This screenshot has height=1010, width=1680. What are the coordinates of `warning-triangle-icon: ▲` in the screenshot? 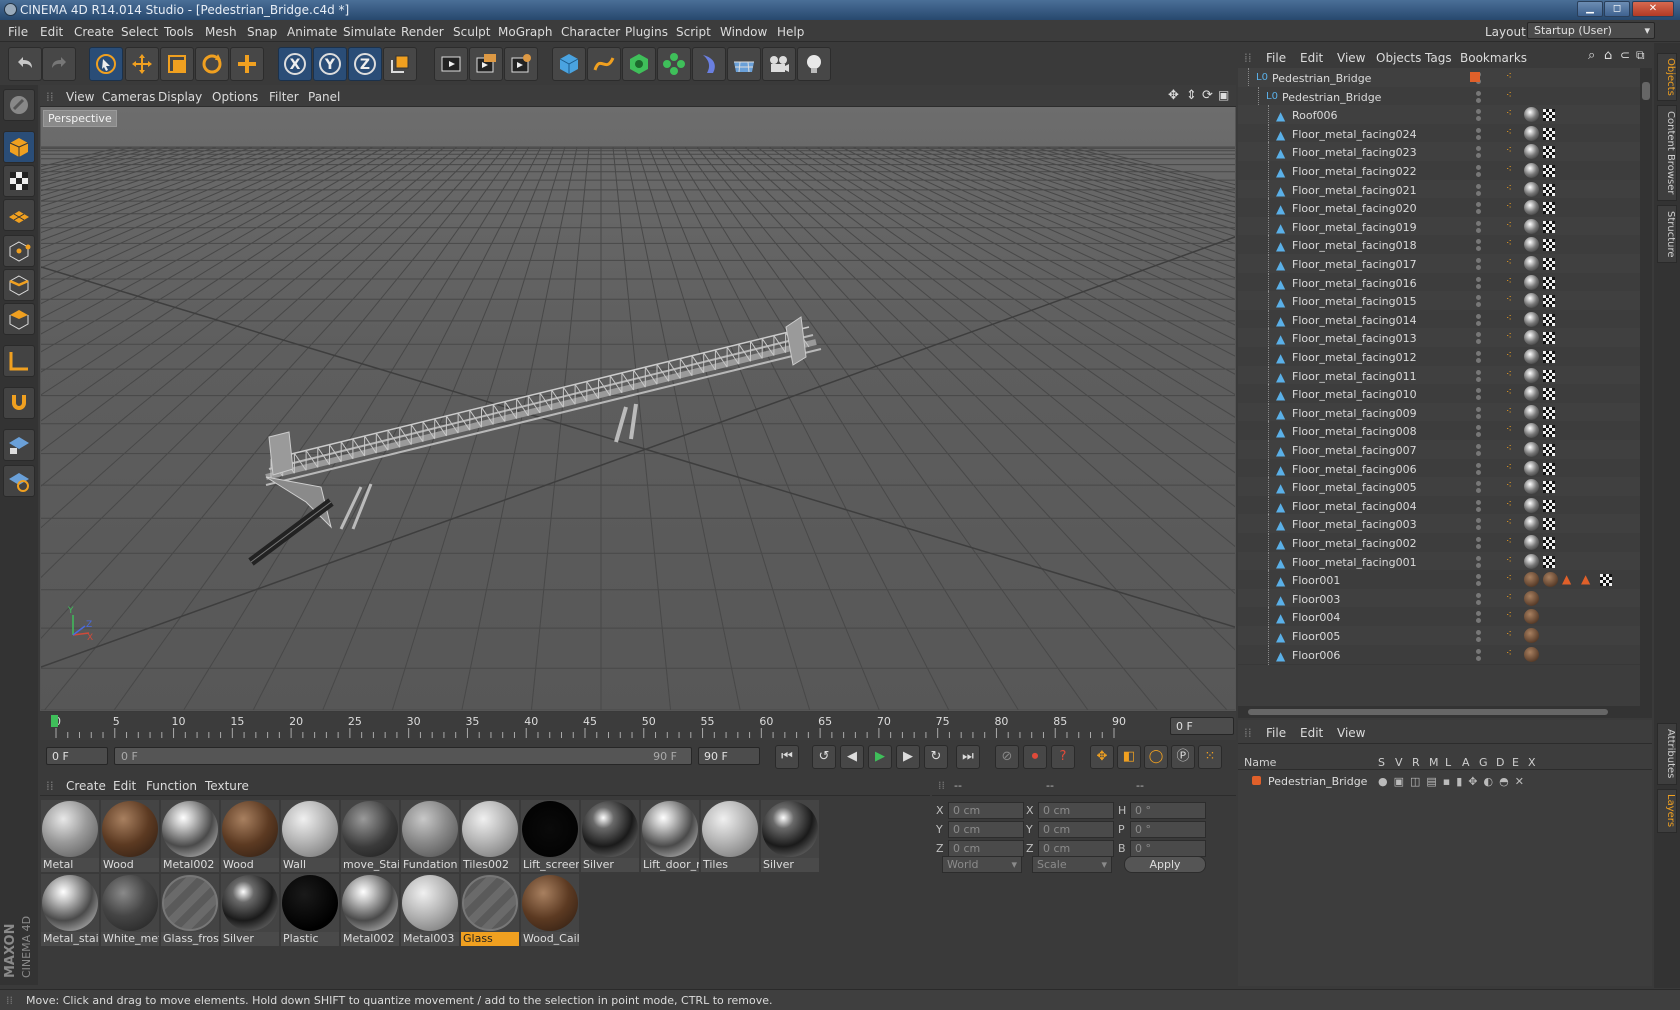 It's located at (1566, 579).